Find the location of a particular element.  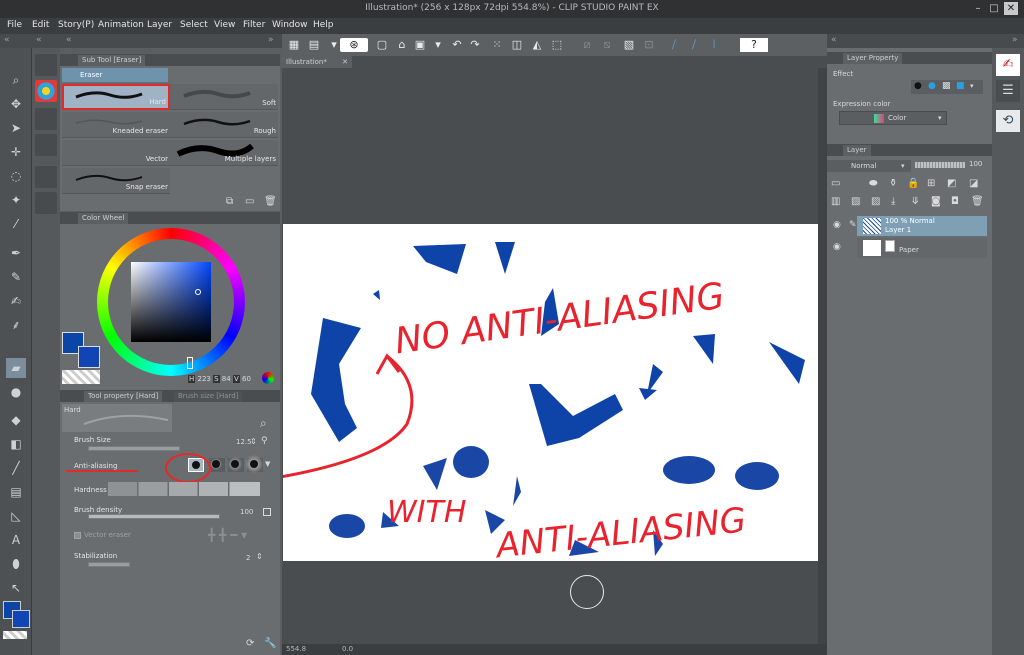

menu-select: Select is located at coordinates (194, 25).